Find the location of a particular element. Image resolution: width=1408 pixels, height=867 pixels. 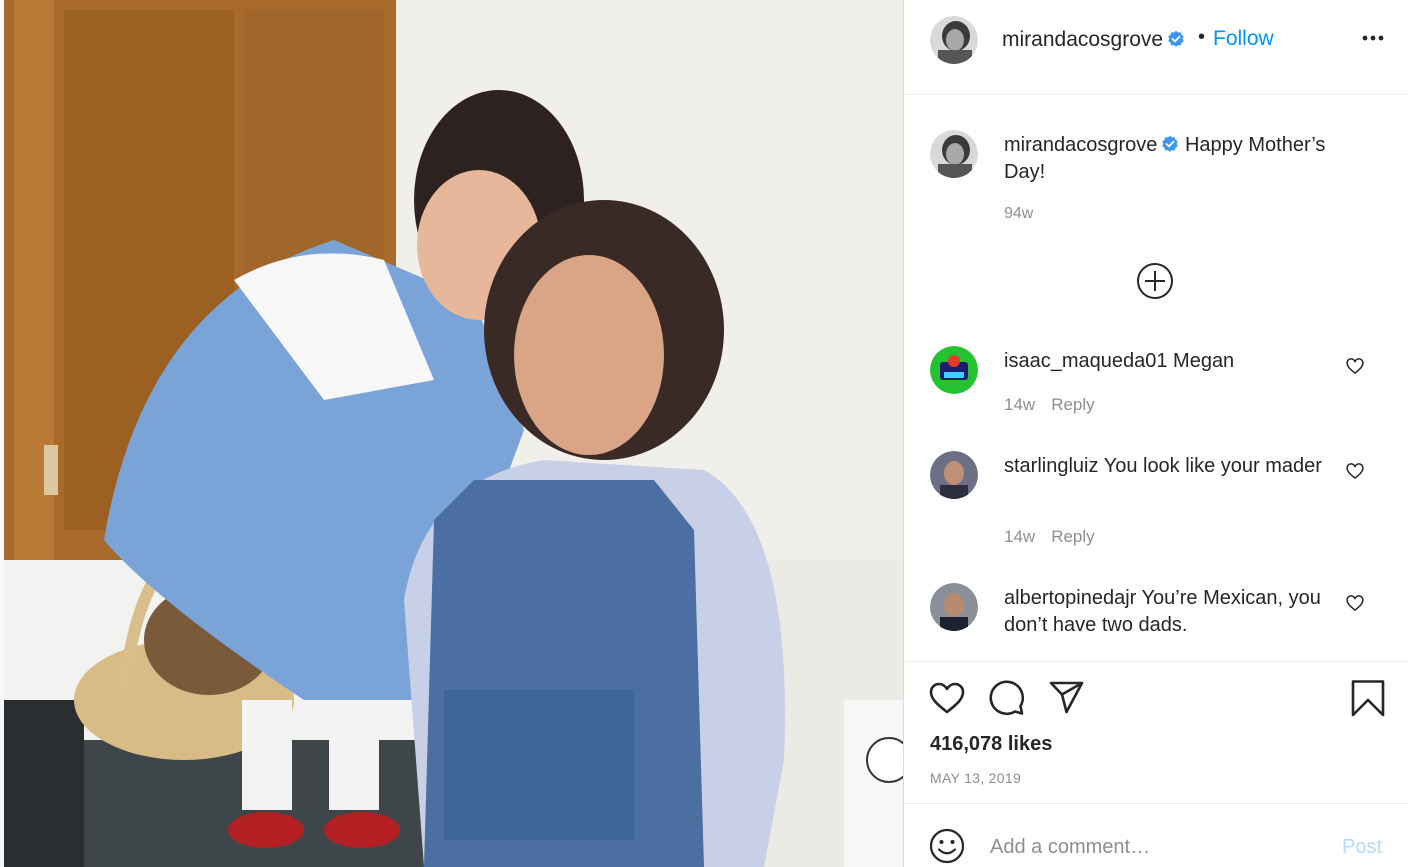

comment-icon is located at coordinates (1007, 698).